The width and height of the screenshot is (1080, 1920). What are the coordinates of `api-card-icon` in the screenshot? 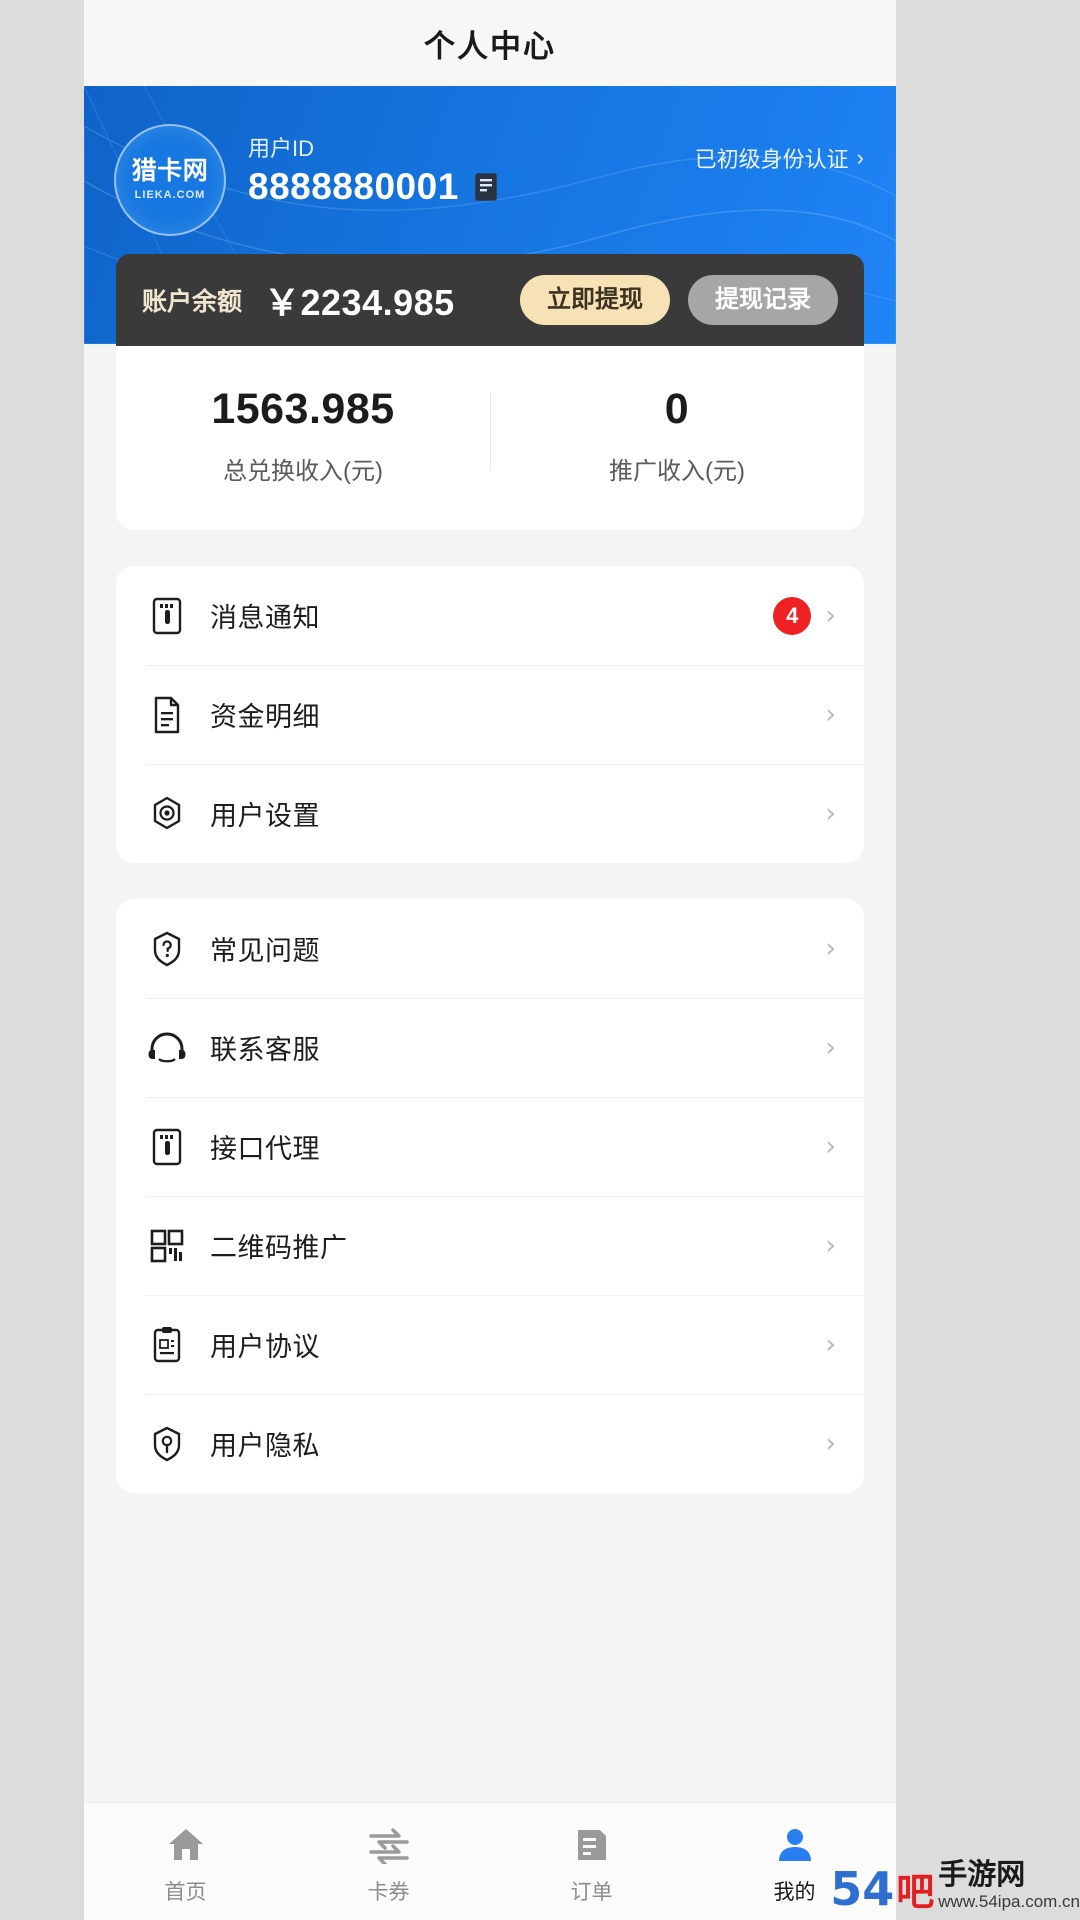 It's located at (167, 1147).